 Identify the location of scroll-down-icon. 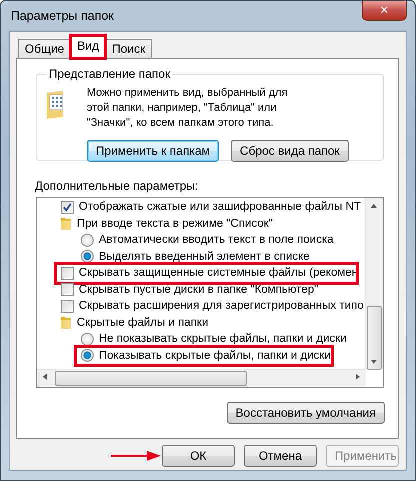
(374, 362).